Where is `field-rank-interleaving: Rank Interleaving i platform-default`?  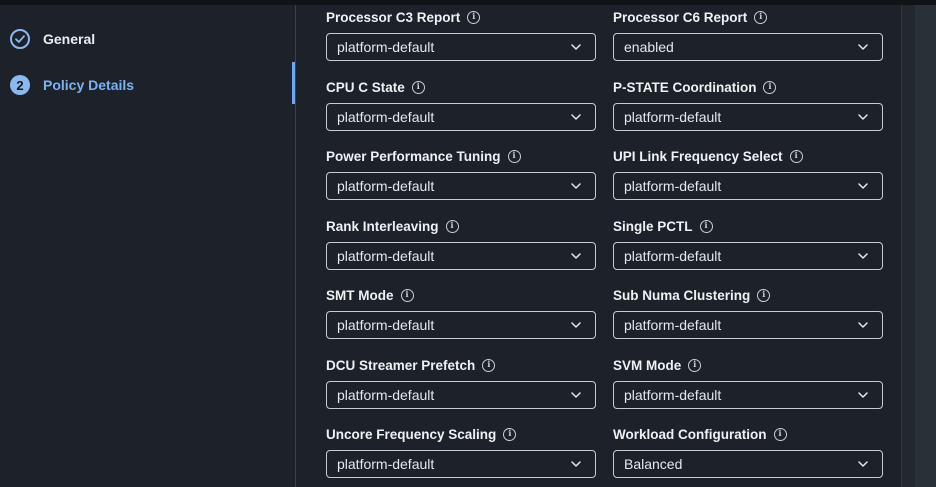 field-rank-interleaving: Rank Interleaving i platform-default is located at coordinates (462, 243).